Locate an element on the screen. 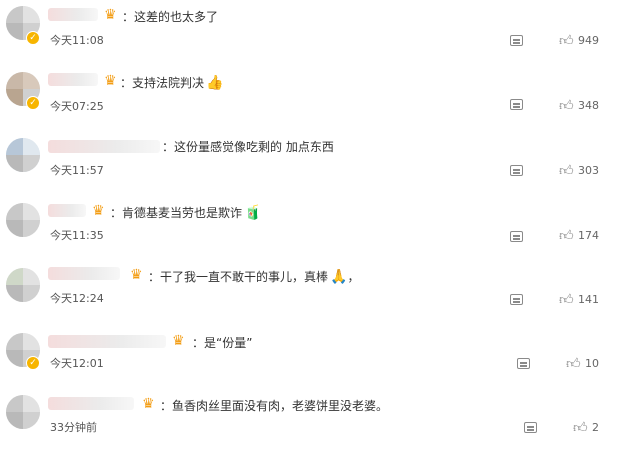 The image size is (625, 454). like-button: 👍︎ 348 is located at coordinates (589, 106).